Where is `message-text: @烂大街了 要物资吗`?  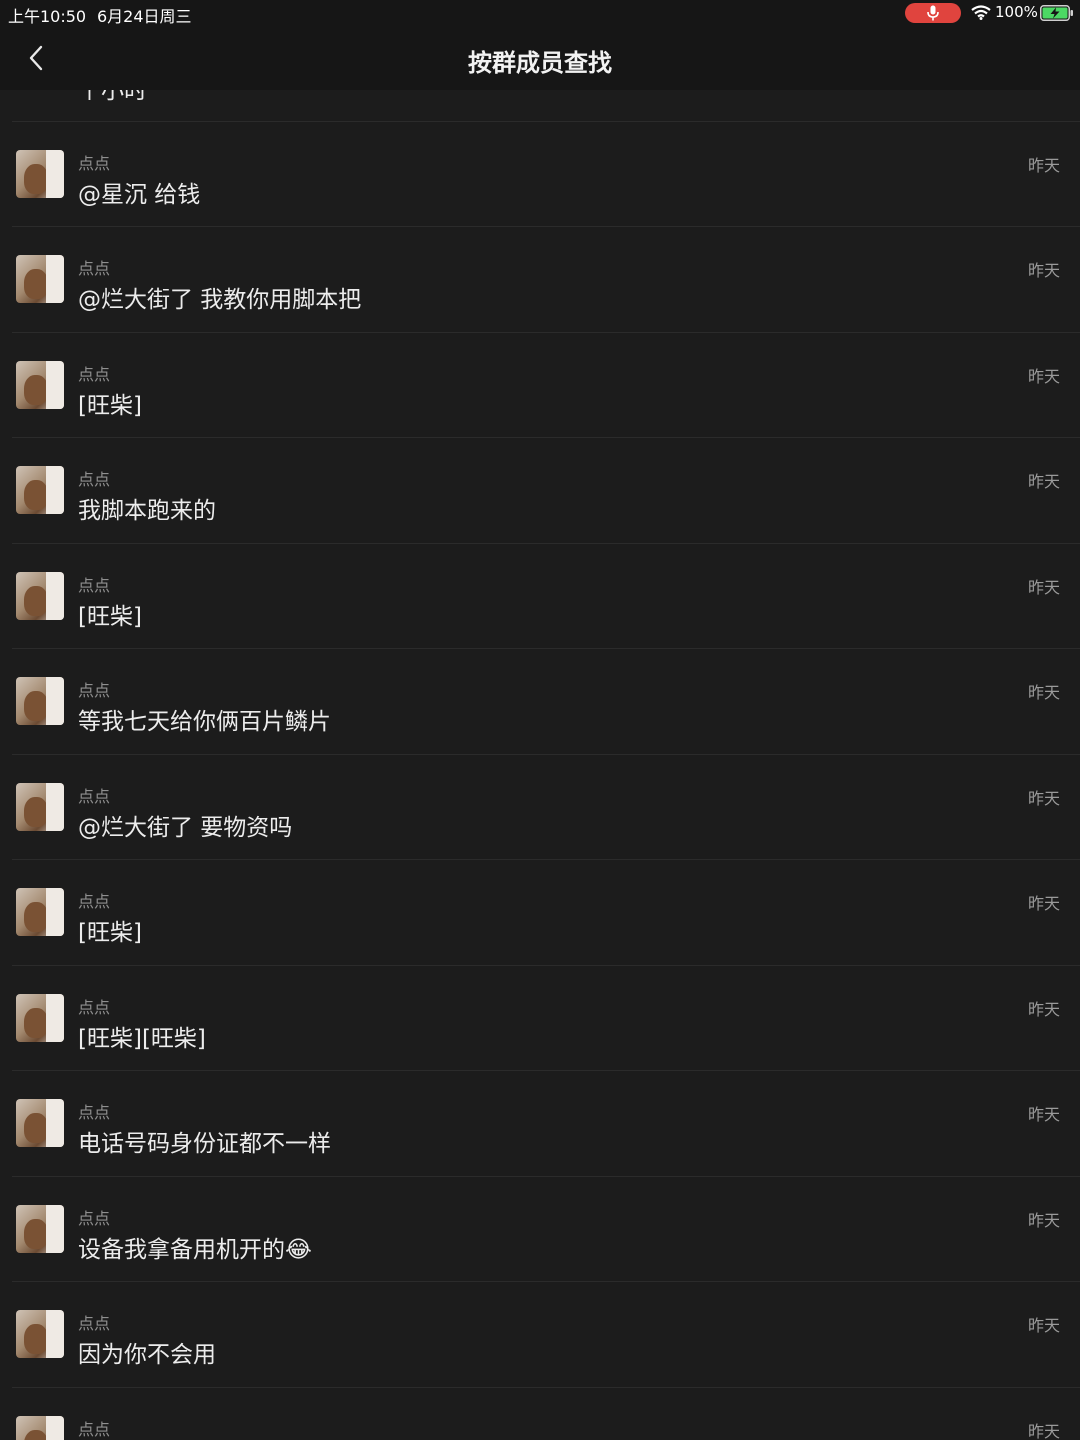 message-text: @烂大街了 要物资吗 is located at coordinates (185, 827).